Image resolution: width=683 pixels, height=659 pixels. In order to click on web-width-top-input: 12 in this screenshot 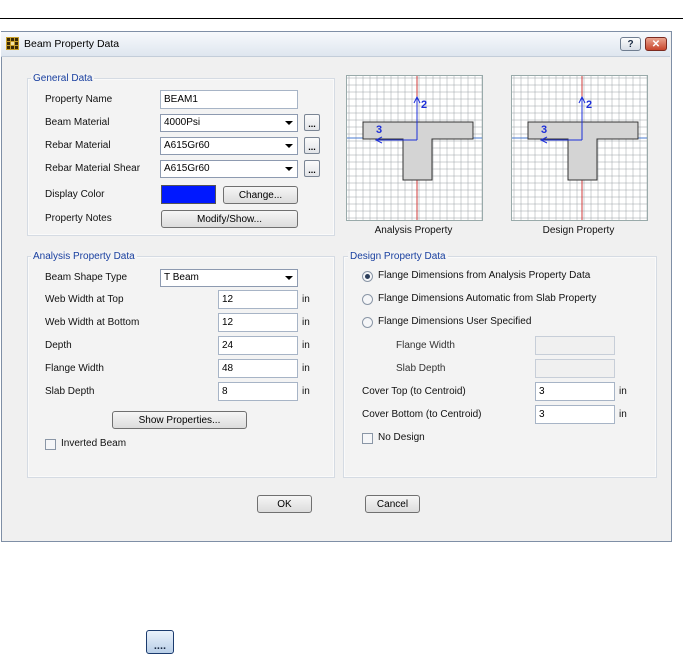, I will do `click(258, 299)`.